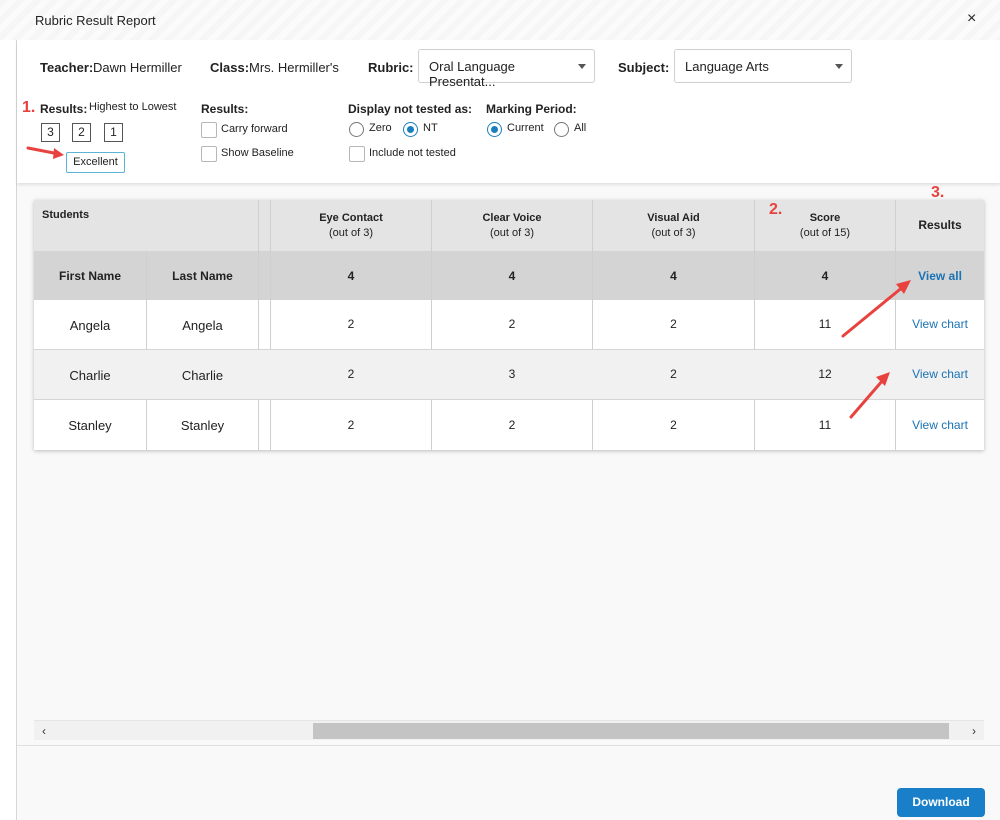 The height and width of the screenshot is (820, 1000). Describe the element at coordinates (294, 67) in the screenshot. I see `class-value: Mrs. Hermiller's` at that location.